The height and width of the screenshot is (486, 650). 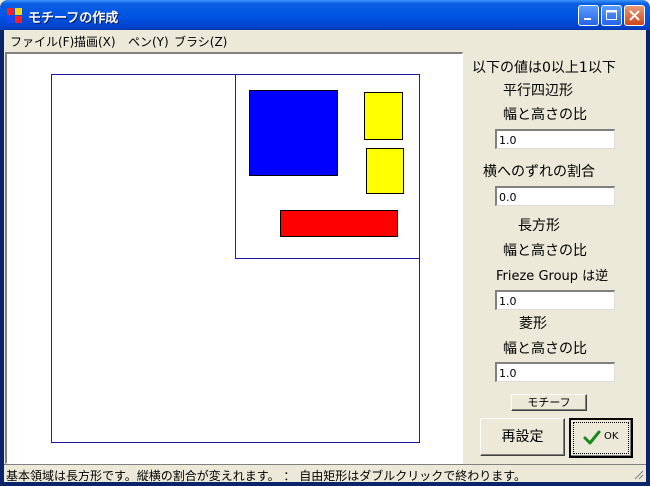 I want to click on maximize-button, so click(x=611, y=15).